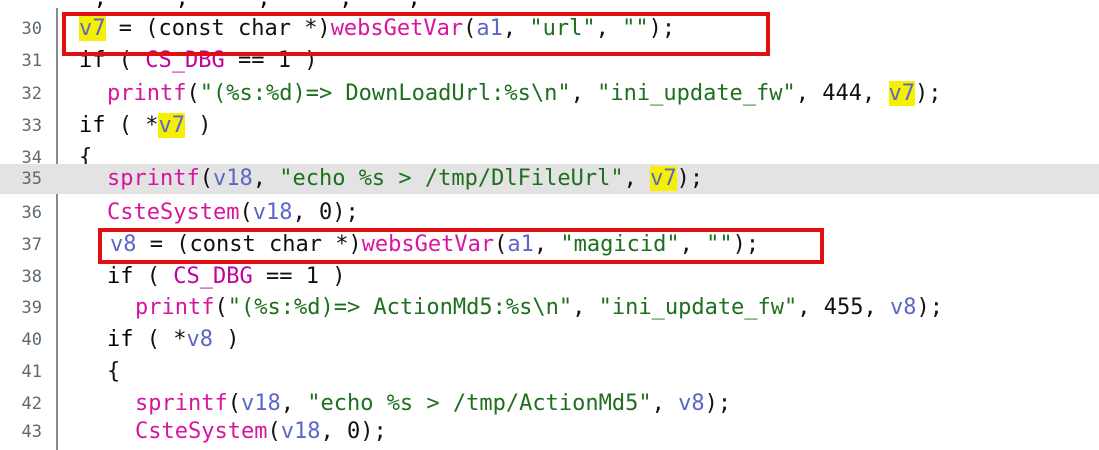  I want to click on number-literal: 455, so click(843, 307).